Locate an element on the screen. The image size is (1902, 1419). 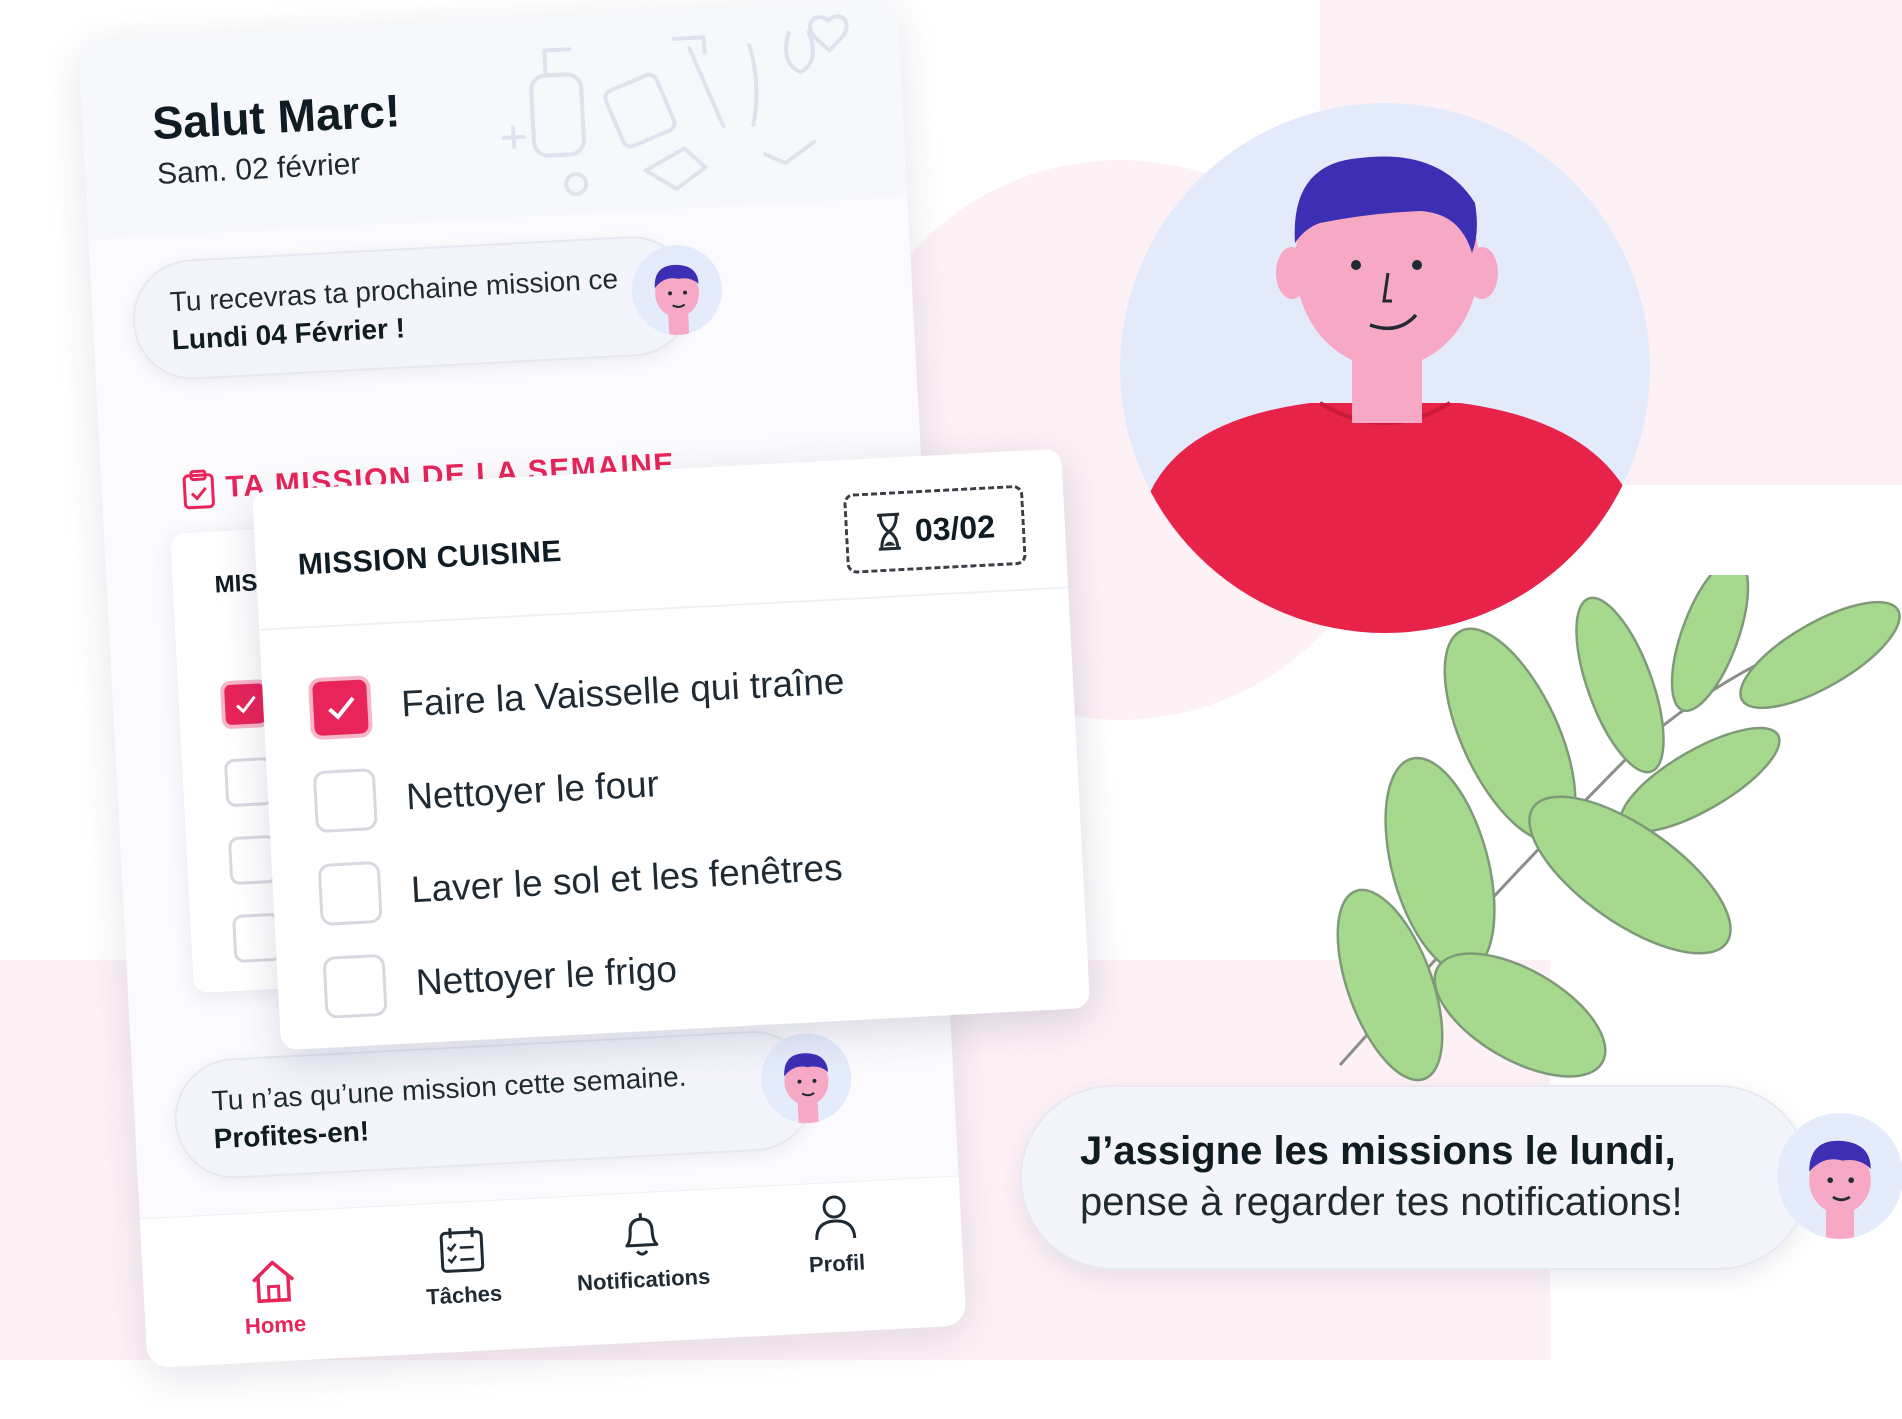
task-item: Laver le sol et les fenêtres is located at coordinates (580, 881).